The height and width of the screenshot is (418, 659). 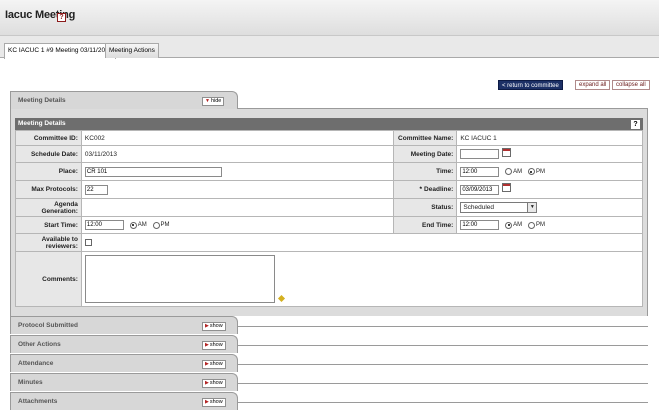 What do you see at coordinates (425, 189) in the screenshot?
I see `deadline-label: * Deadline:` at bounding box center [425, 189].